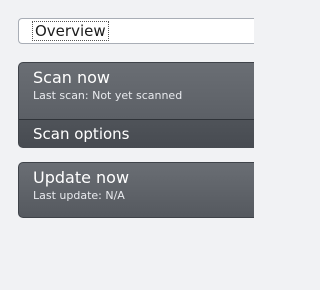 This screenshot has height=290, width=320. What do you see at coordinates (108, 95) in the screenshot?
I see `last-scan-status: Last scan: Not yet scanned` at bounding box center [108, 95].